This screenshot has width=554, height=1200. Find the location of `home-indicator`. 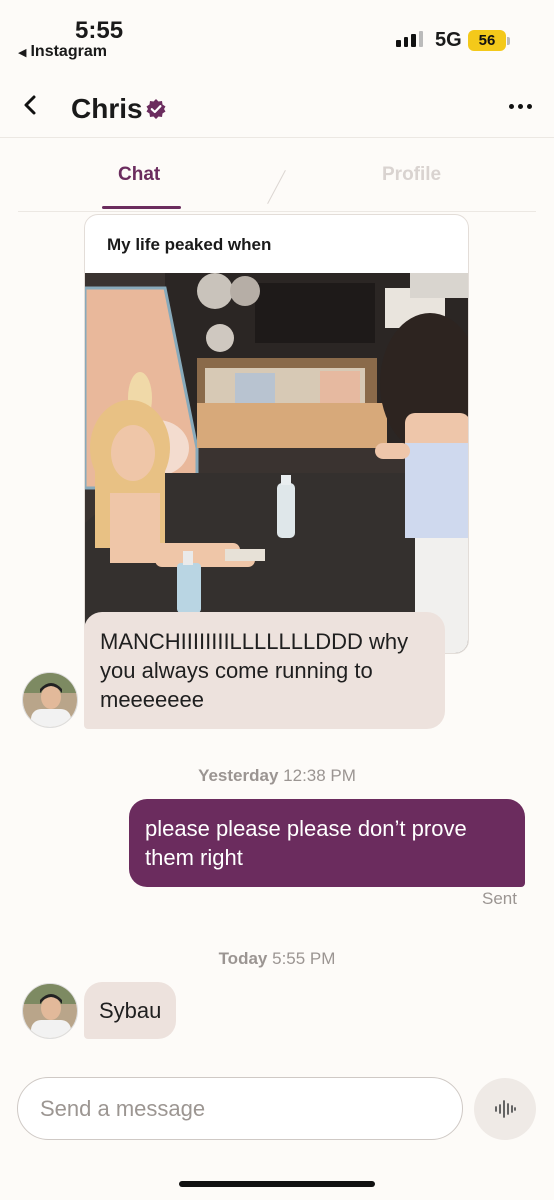

home-indicator is located at coordinates (277, 1184).